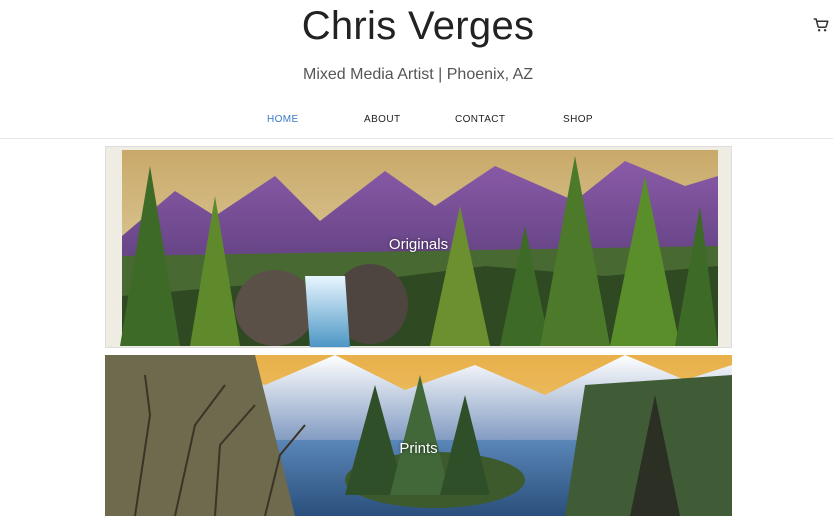 This screenshot has height=516, width=833. What do you see at coordinates (416, 122) in the screenshot?
I see `main-nav: HOME ABOUT CONTACT SHOP` at bounding box center [416, 122].